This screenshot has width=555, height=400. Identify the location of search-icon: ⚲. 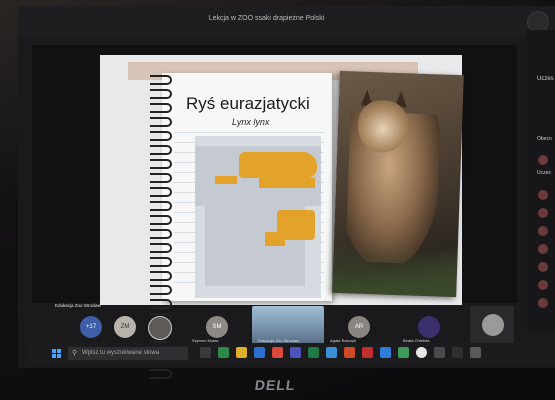
(75, 353).